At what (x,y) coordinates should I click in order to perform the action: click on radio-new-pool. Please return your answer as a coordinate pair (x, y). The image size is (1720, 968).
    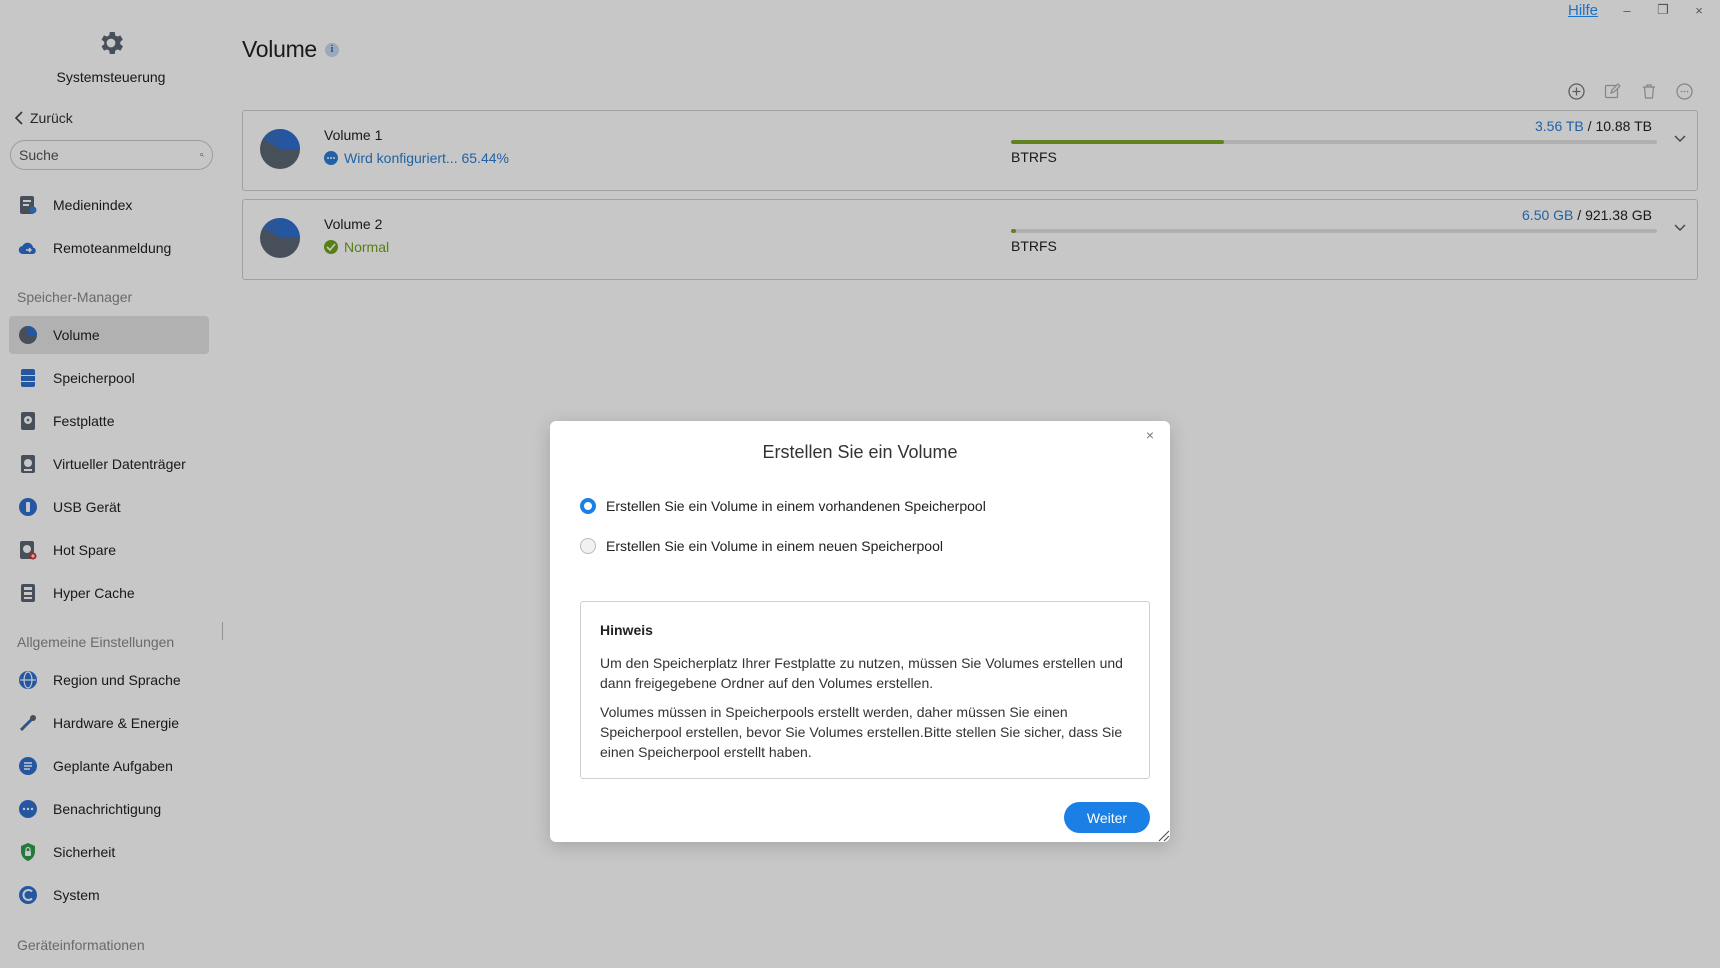
    Looking at the image, I should click on (588, 546).